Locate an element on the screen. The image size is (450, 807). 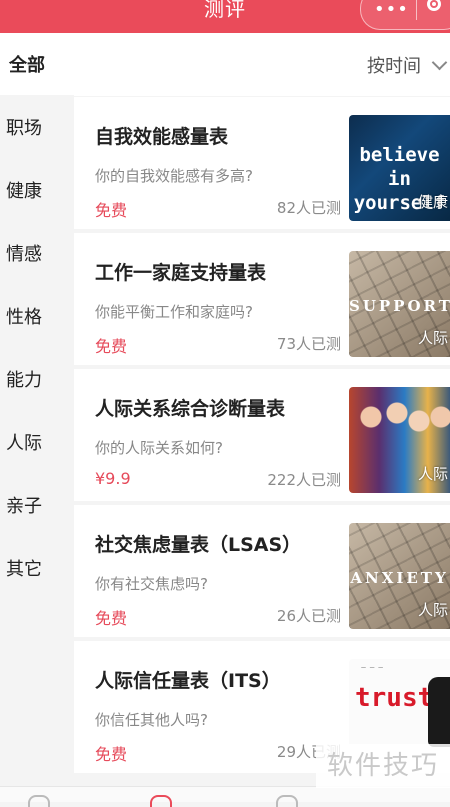
participant-count: 222人已测 is located at coordinates (304, 480).